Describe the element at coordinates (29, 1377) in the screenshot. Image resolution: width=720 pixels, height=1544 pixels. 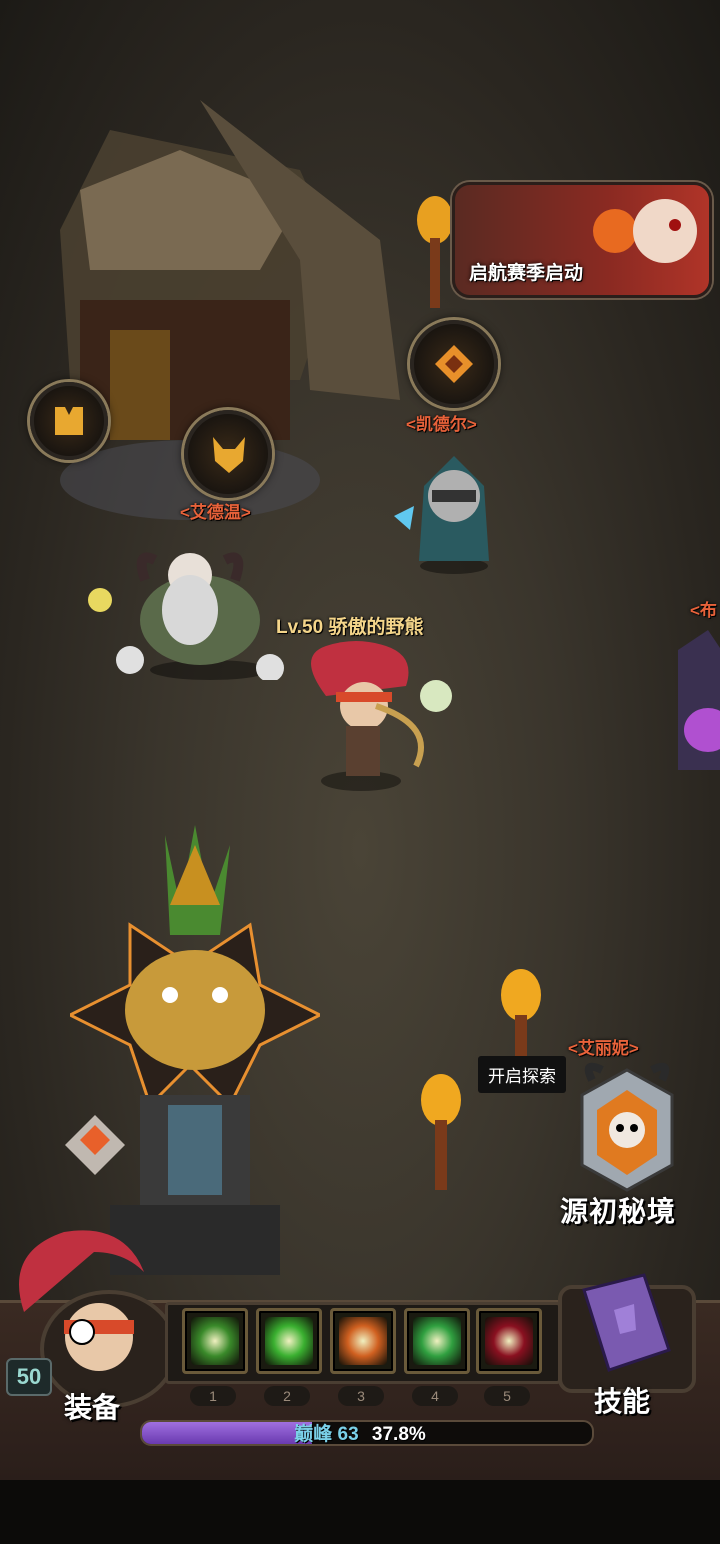
I see `player-level-badge: 50` at that location.